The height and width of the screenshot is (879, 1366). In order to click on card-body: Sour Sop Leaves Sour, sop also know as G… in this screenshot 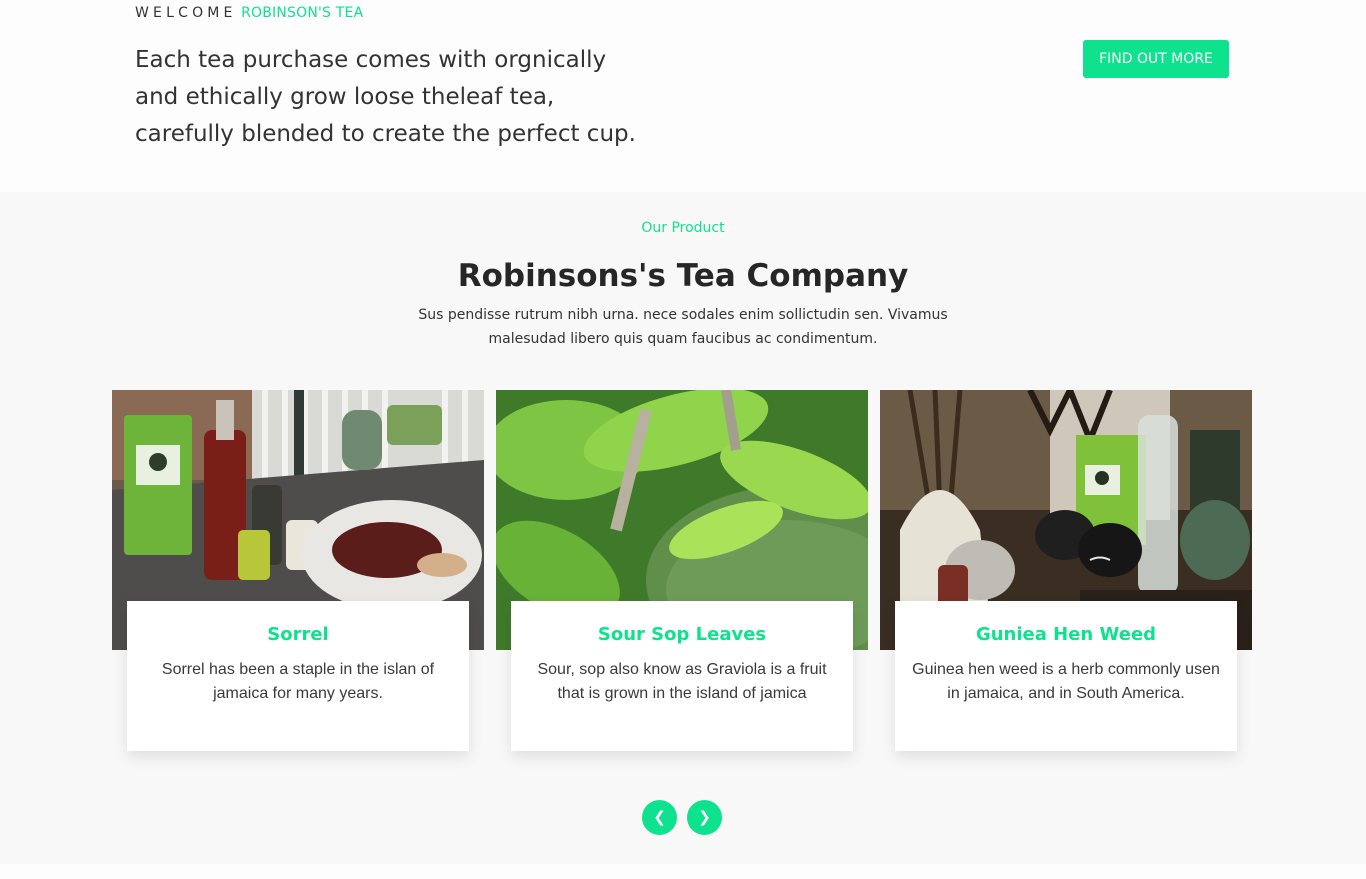, I will do `click(682, 676)`.